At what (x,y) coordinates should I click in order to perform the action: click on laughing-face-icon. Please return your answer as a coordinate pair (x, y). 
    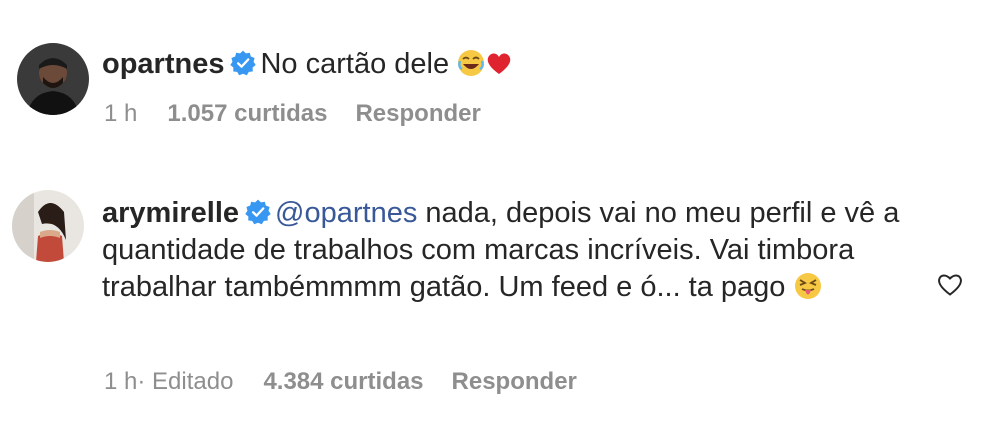
    Looking at the image, I should click on (471, 63).